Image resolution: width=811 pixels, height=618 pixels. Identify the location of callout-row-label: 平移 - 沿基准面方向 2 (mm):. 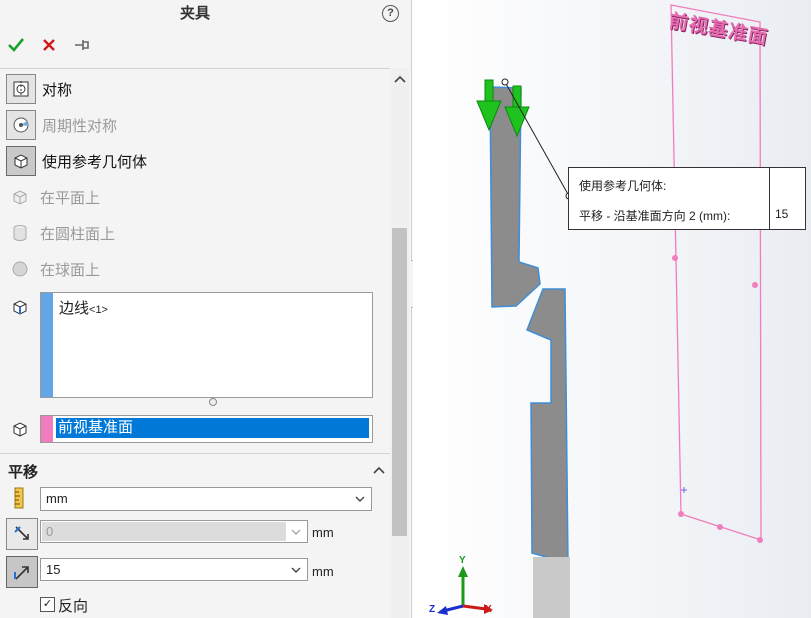
(655, 216).